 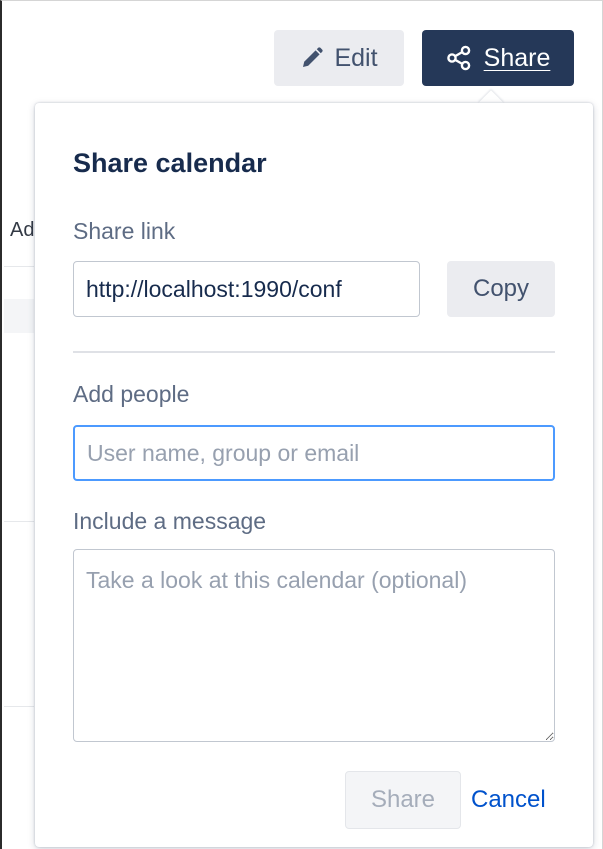 What do you see at coordinates (314, 352) in the screenshot?
I see `section-divider` at bounding box center [314, 352].